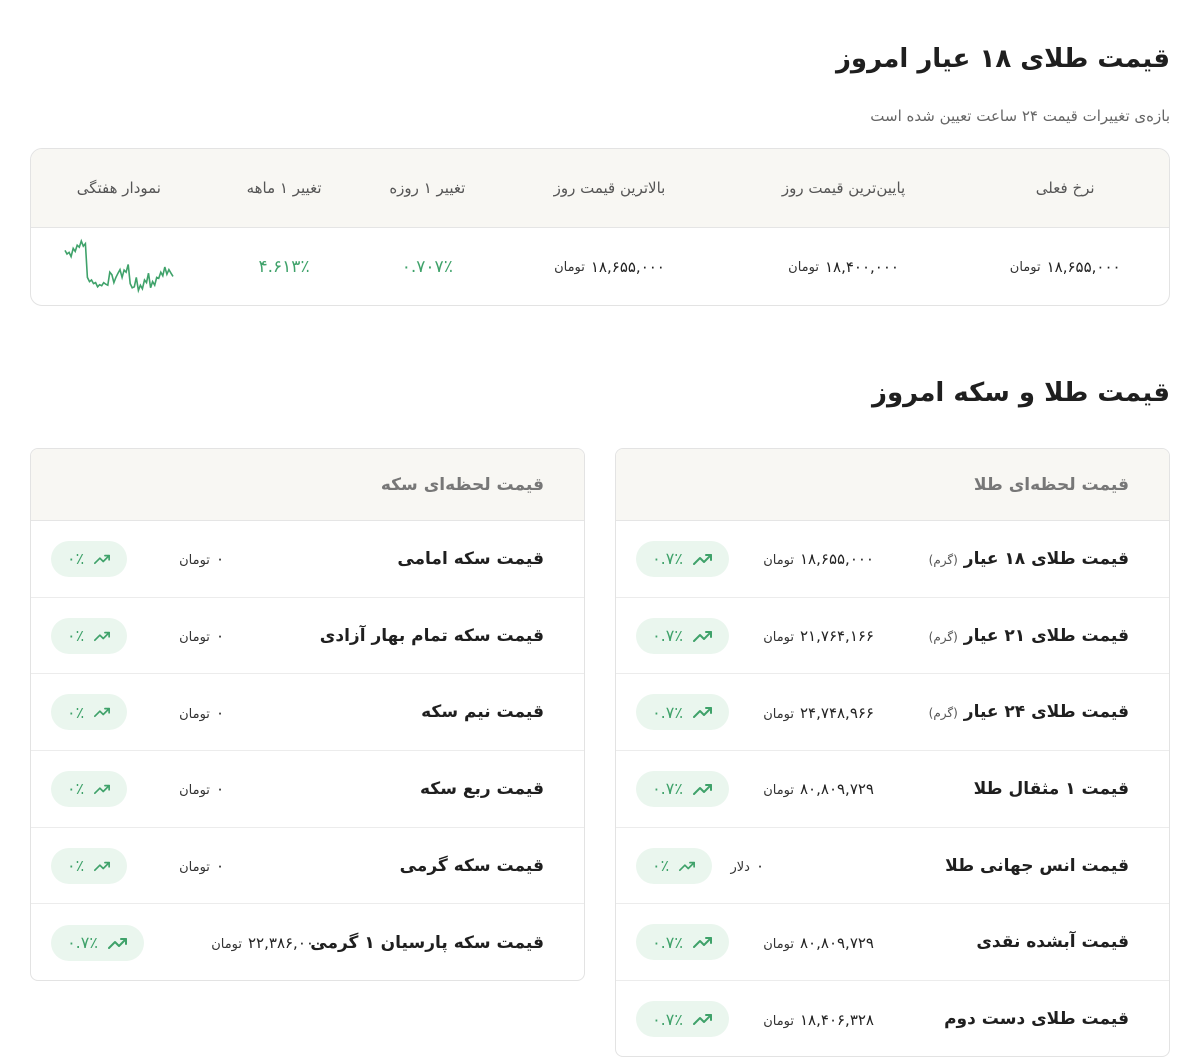 The width and height of the screenshot is (1200, 1061). I want to click on highest-price-unit: تومان, so click(569, 267).